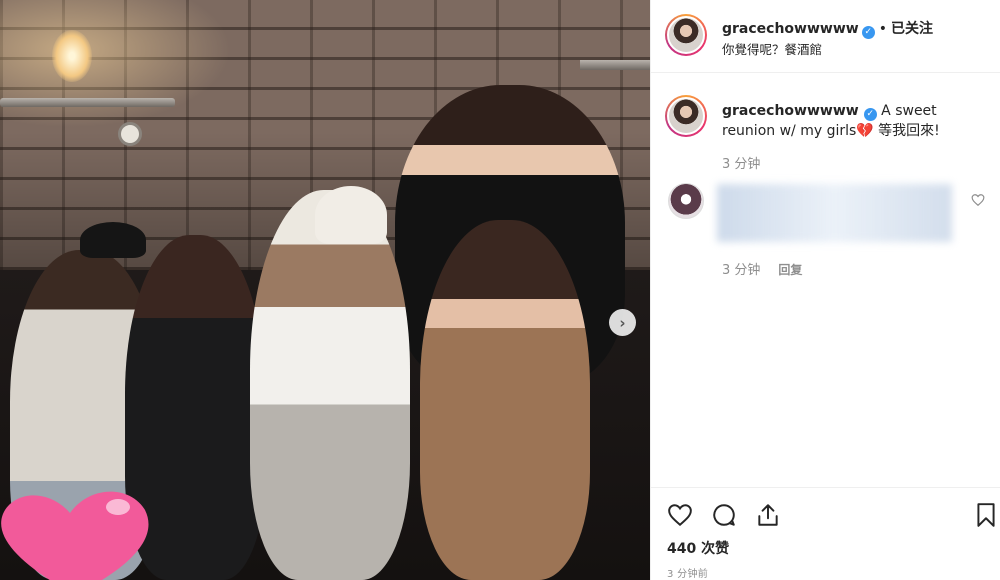 The image size is (1000, 580). I want to click on post-header: gracechowwwww ✓ • 已关注 你覺得呢？餐酒館, so click(825, 36).